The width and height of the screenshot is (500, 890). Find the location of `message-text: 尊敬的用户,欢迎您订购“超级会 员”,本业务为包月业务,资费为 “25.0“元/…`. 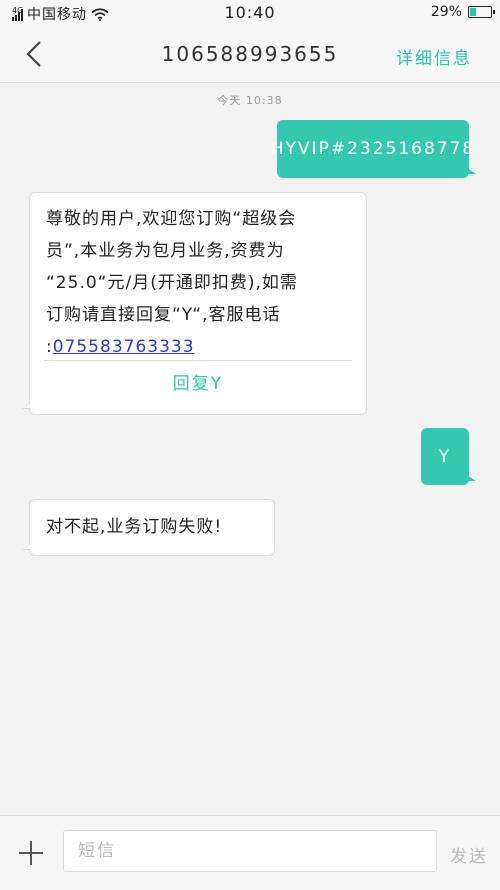

message-text: 尊敬的用户,欢迎您订购“超级会 员”,本业务为包月业务,资费为 “25.0“元/… is located at coordinates (198, 278).